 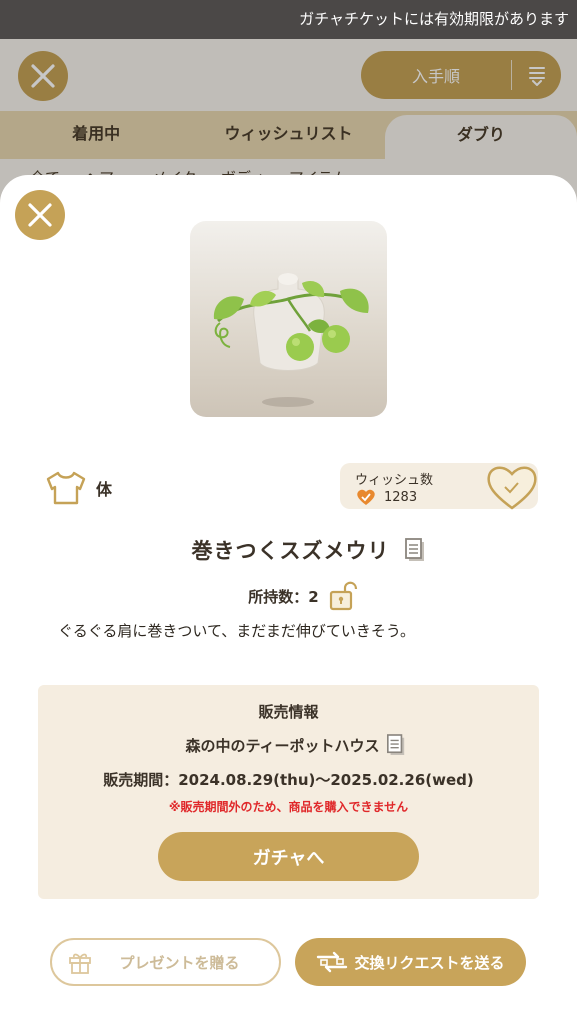 What do you see at coordinates (282, 745) in the screenshot?
I see `sales-source: 森の中のティーポットハウス` at bounding box center [282, 745].